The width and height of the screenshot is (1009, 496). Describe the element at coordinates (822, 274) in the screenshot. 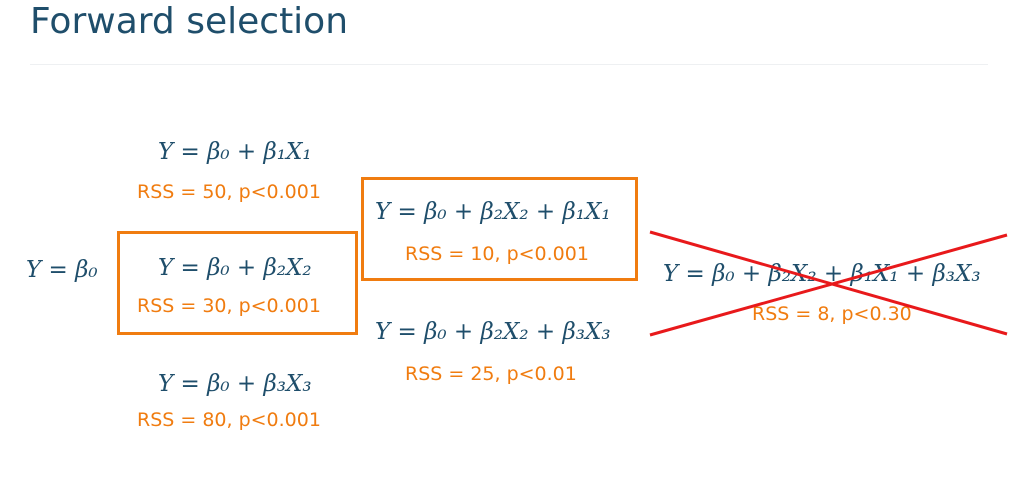

I see `step3-x3-equation: Y = β₀ + β₂X₂ + β₁X₁ + β₃X₃` at that location.